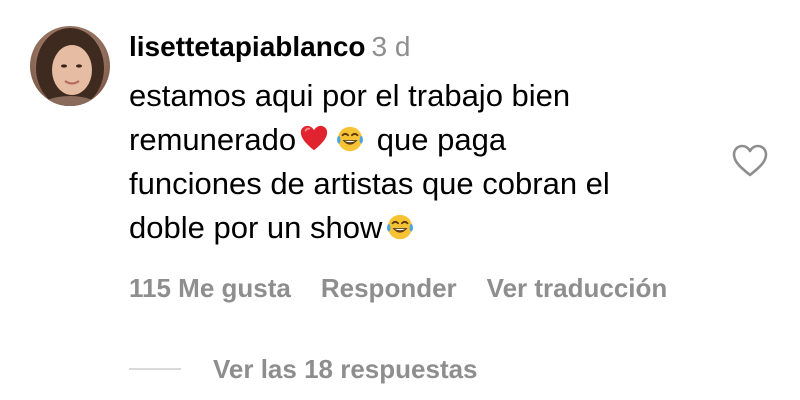  What do you see at coordinates (389, 288) in the screenshot?
I see `reply-button: Responder` at bounding box center [389, 288].